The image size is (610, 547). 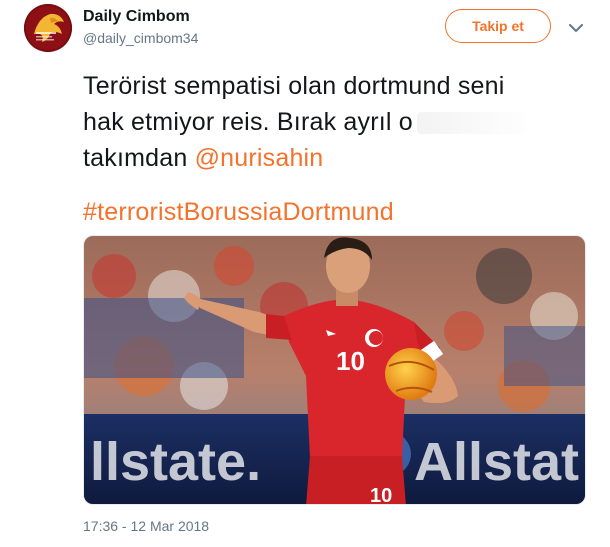 What do you see at coordinates (381, 495) in the screenshot?
I see `shorts-number: 10` at bounding box center [381, 495].